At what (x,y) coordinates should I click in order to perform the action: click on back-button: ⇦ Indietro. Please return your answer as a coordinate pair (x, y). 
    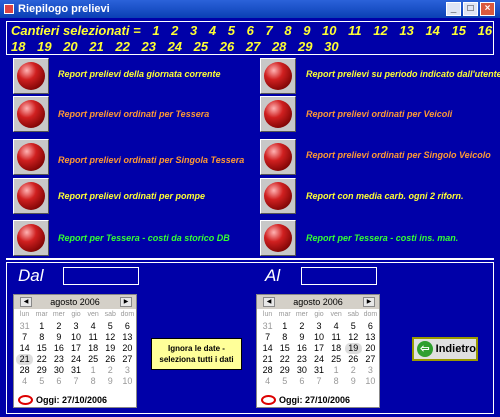
    Looking at the image, I should click on (445, 349).